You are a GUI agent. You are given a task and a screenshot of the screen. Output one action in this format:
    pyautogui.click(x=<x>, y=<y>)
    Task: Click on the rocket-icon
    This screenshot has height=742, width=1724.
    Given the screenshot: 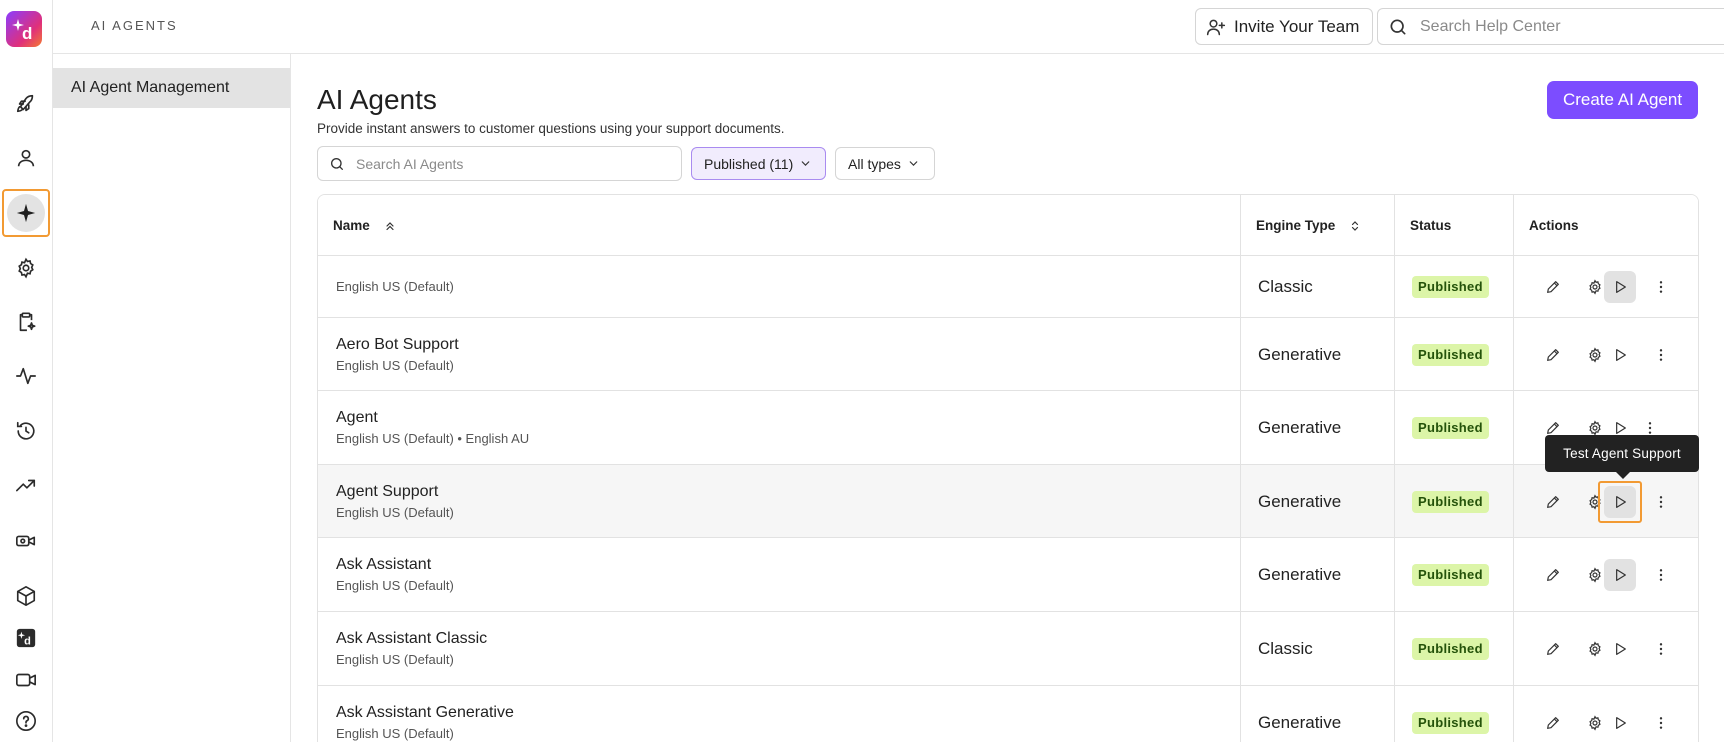 What is the action you would take?
    pyautogui.click(x=25, y=103)
    